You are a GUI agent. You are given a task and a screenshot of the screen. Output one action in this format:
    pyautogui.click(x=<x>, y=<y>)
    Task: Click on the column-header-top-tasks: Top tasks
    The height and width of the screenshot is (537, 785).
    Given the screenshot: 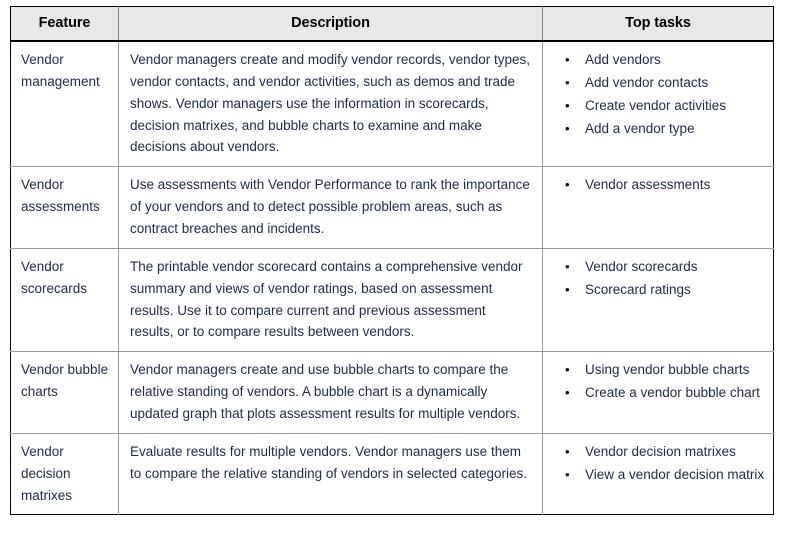 What is the action you would take?
    pyautogui.click(x=658, y=24)
    